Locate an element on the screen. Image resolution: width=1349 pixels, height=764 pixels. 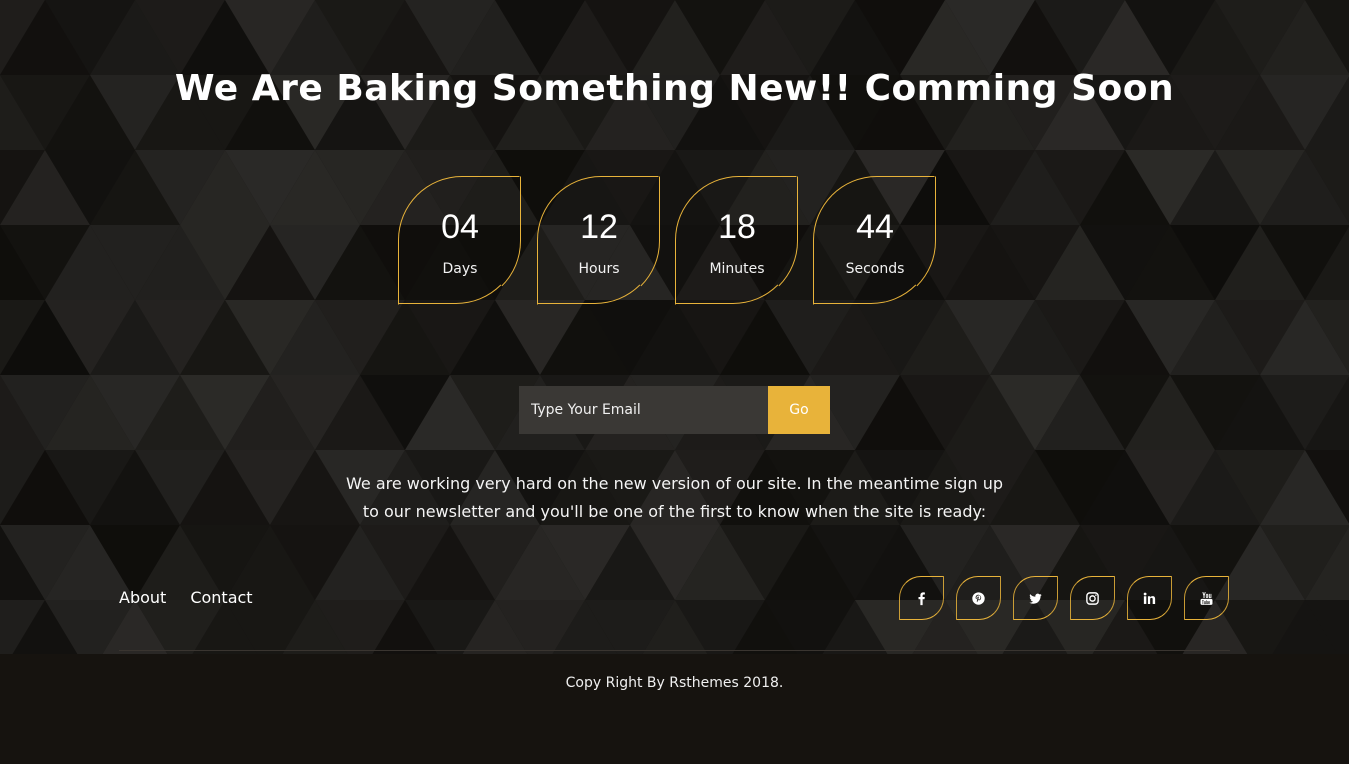
linkedin-link is located at coordinates (1149, 598).